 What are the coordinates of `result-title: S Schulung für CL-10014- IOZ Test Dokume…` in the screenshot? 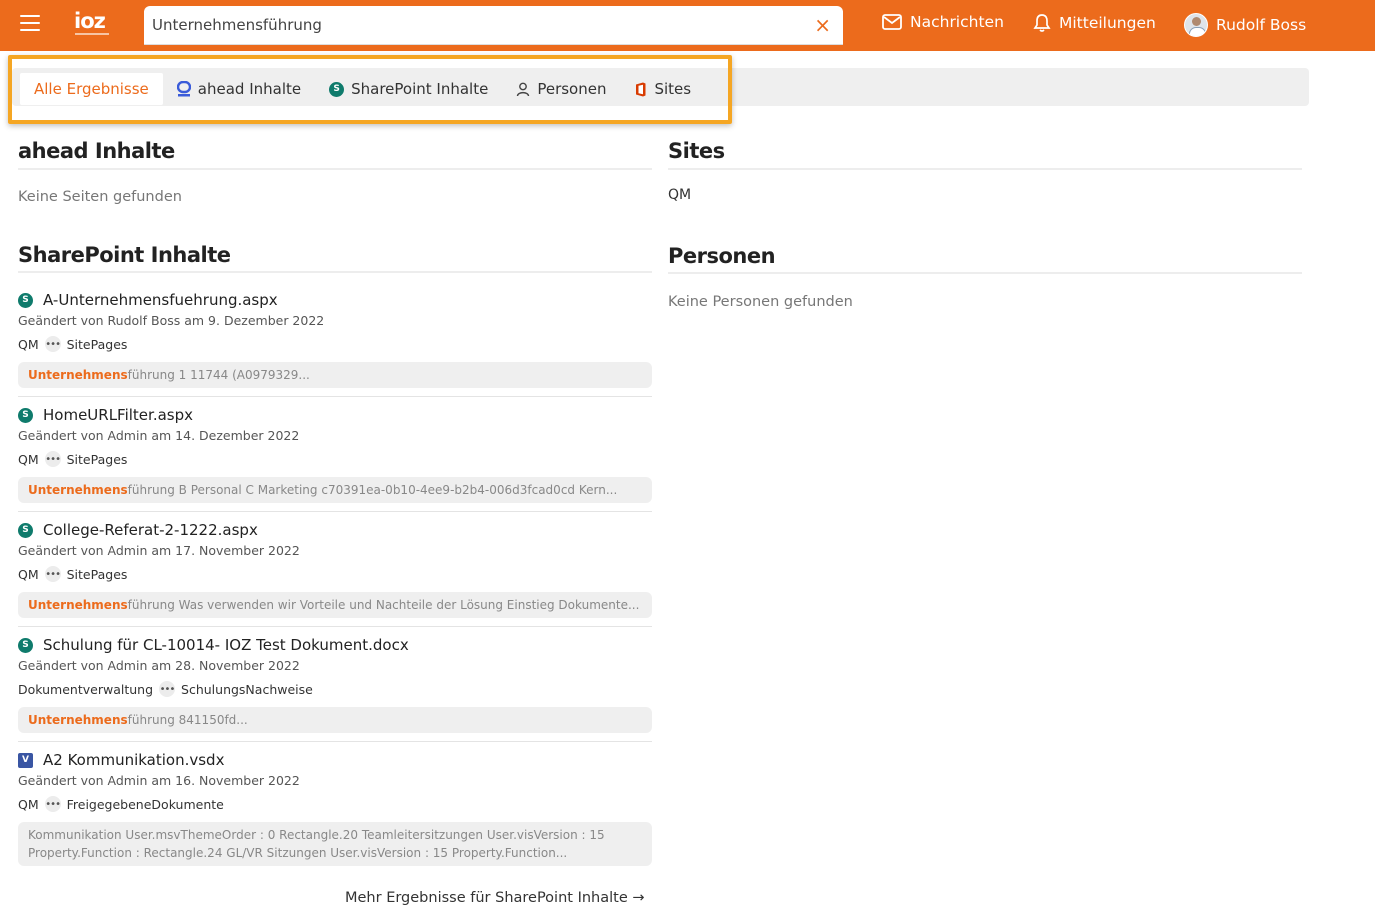 It's located at (335, 645).